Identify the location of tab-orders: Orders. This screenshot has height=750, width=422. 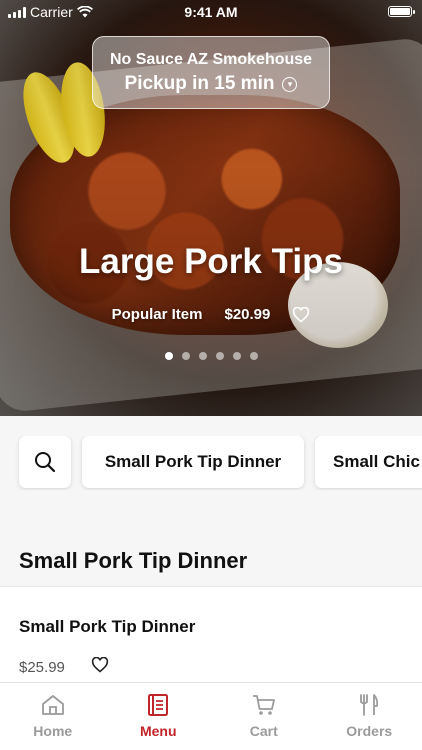
(369, 716).